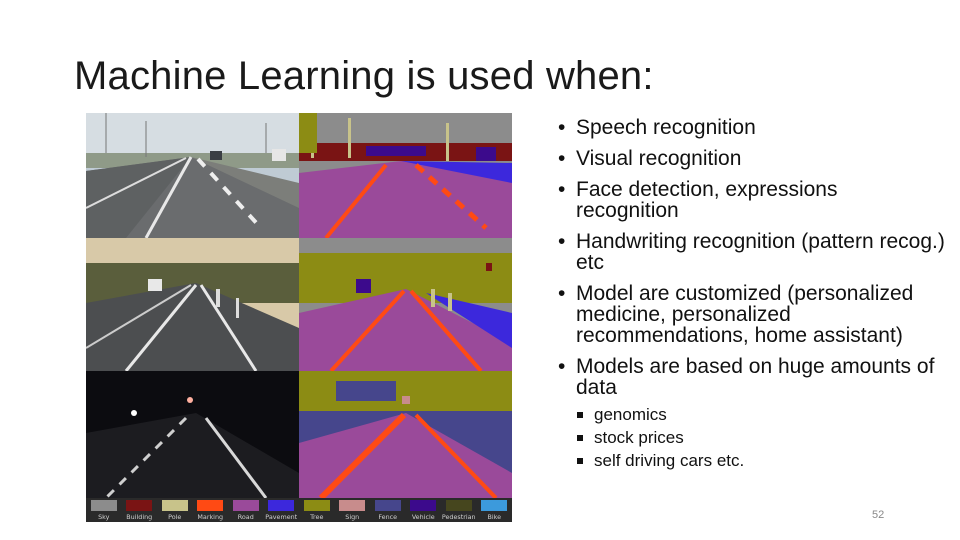  I want to click on bullet-text: Models are based on huge amounts of data, so click(755, 377).